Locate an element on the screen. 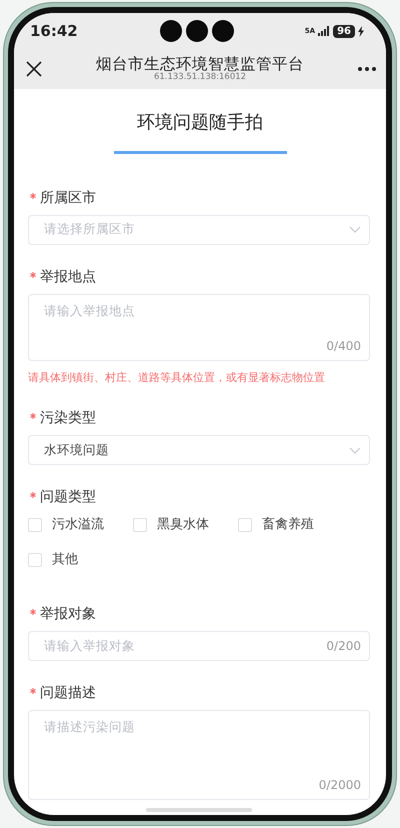 This screenshot has width=400, height=828. field-label: 所属区市 is located at coordinates (68, 198).